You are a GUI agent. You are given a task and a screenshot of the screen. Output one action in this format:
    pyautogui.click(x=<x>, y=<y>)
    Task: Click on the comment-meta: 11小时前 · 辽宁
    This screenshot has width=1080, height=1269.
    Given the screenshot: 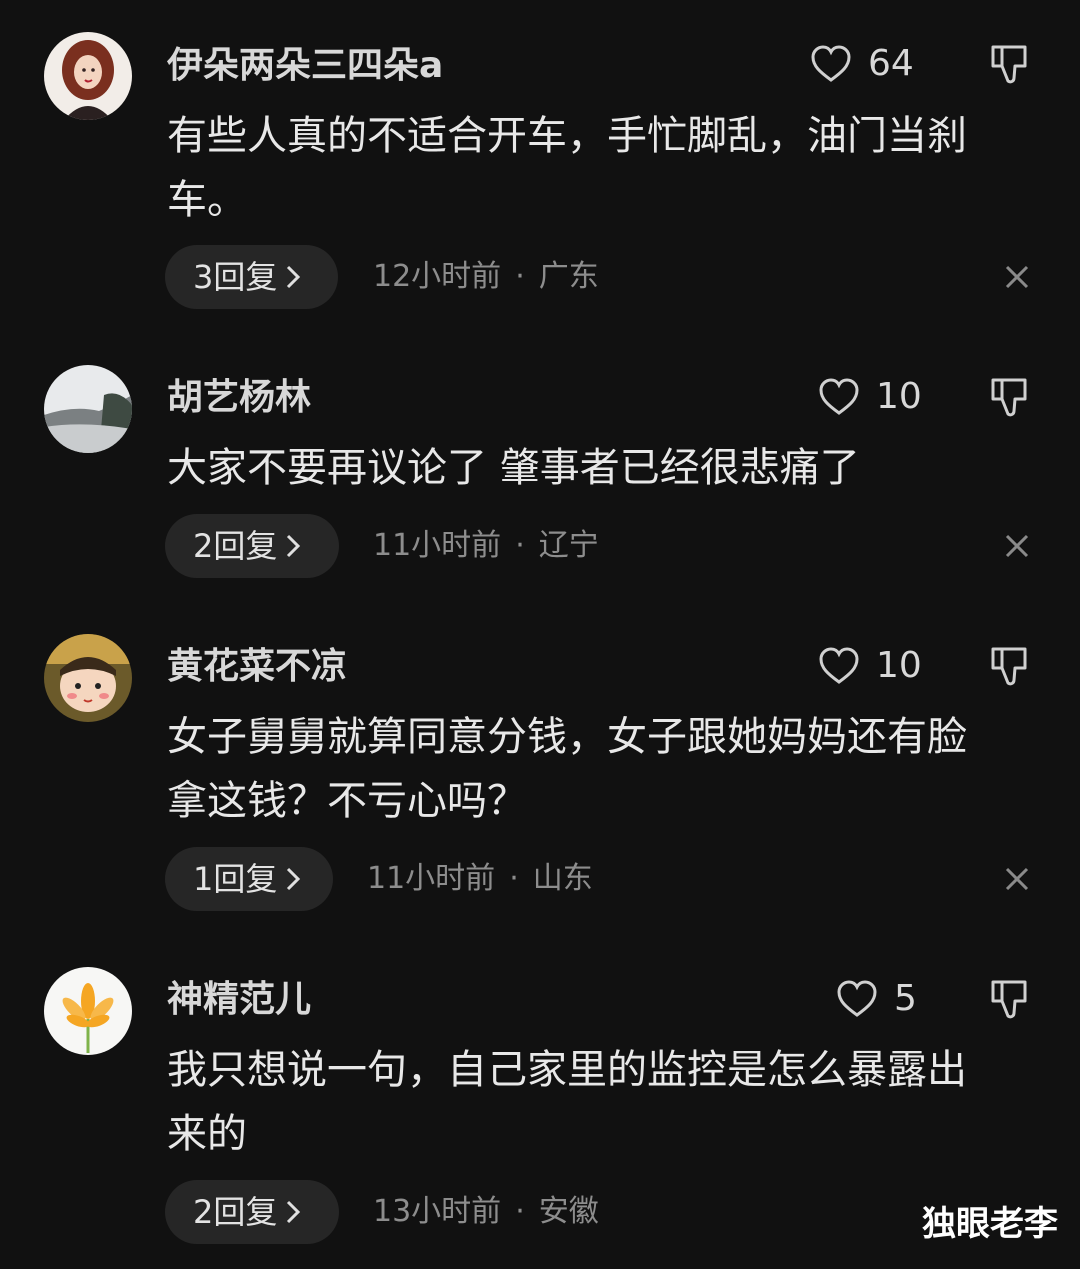 What is the action you would take?
    pyautogui.click(x=486, y=546)
    